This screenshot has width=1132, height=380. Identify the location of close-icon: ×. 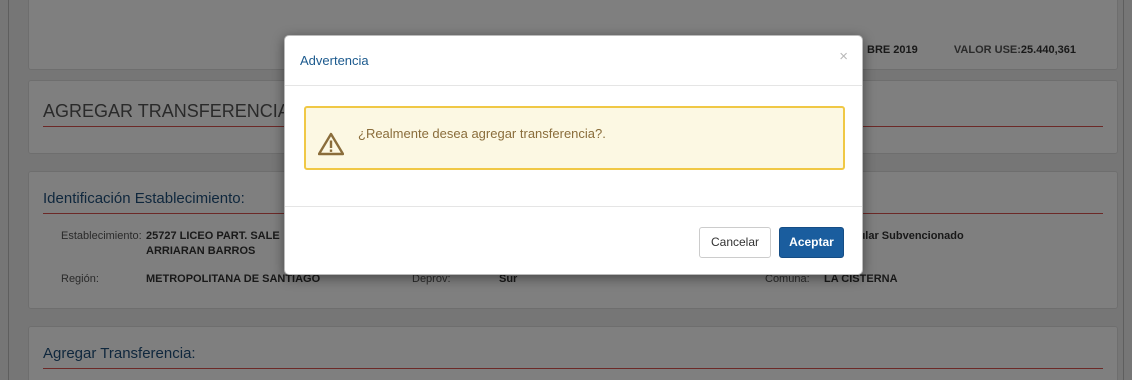
(843, 56).